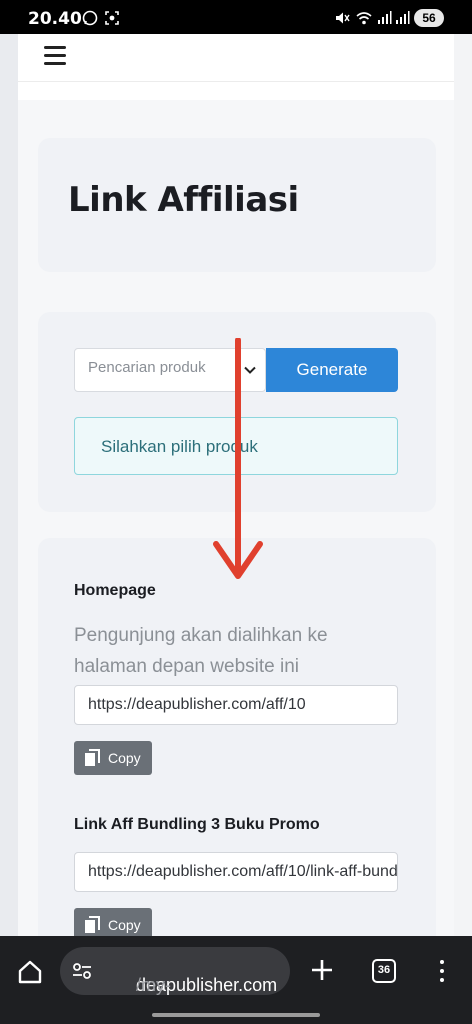  I want to click on copy-bundling-button: Copy, so click(113, 922).